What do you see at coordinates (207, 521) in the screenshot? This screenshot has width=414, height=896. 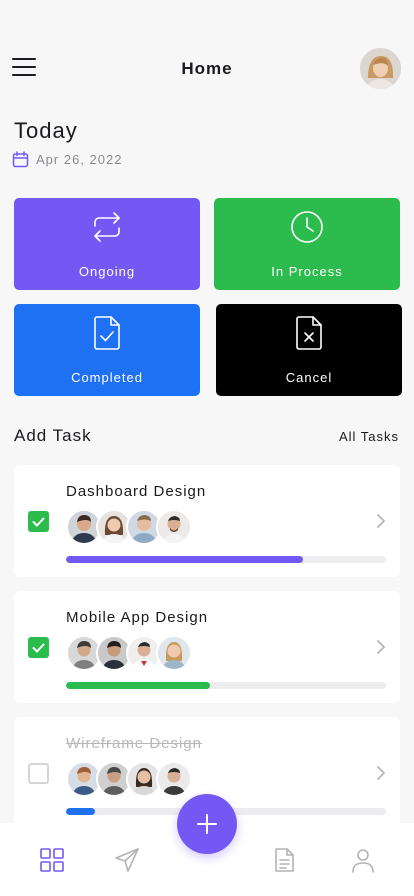 I see `task-card: Dashboard Design` at bounding box center [207, 521].